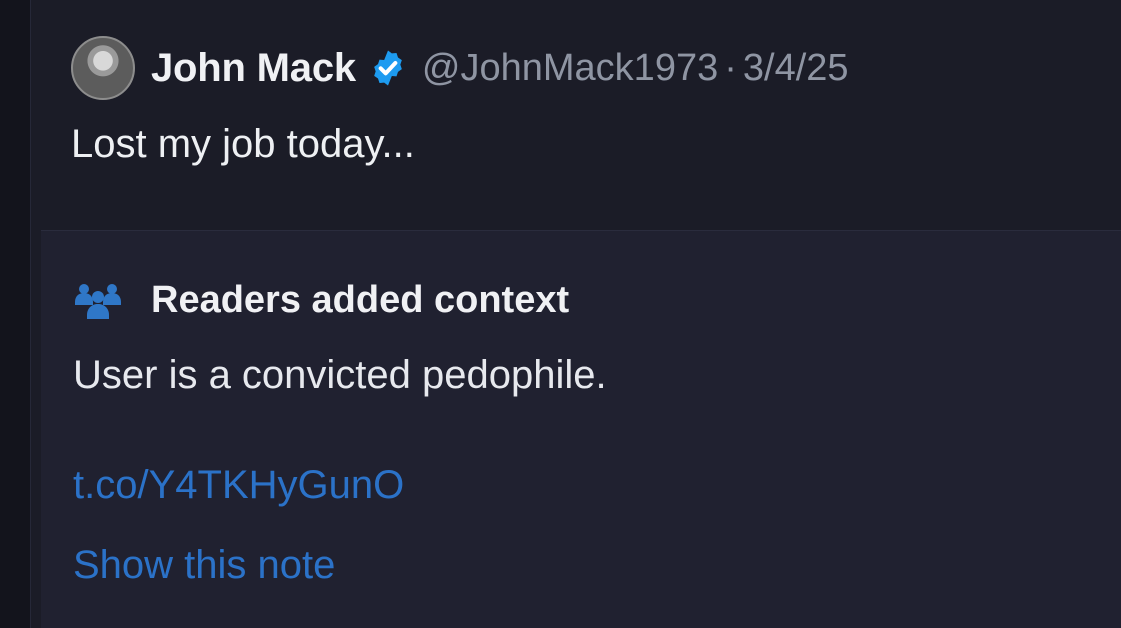  Describe the element at coordinates (98, 301) in the screenshot. I see `people-icon` at that location.